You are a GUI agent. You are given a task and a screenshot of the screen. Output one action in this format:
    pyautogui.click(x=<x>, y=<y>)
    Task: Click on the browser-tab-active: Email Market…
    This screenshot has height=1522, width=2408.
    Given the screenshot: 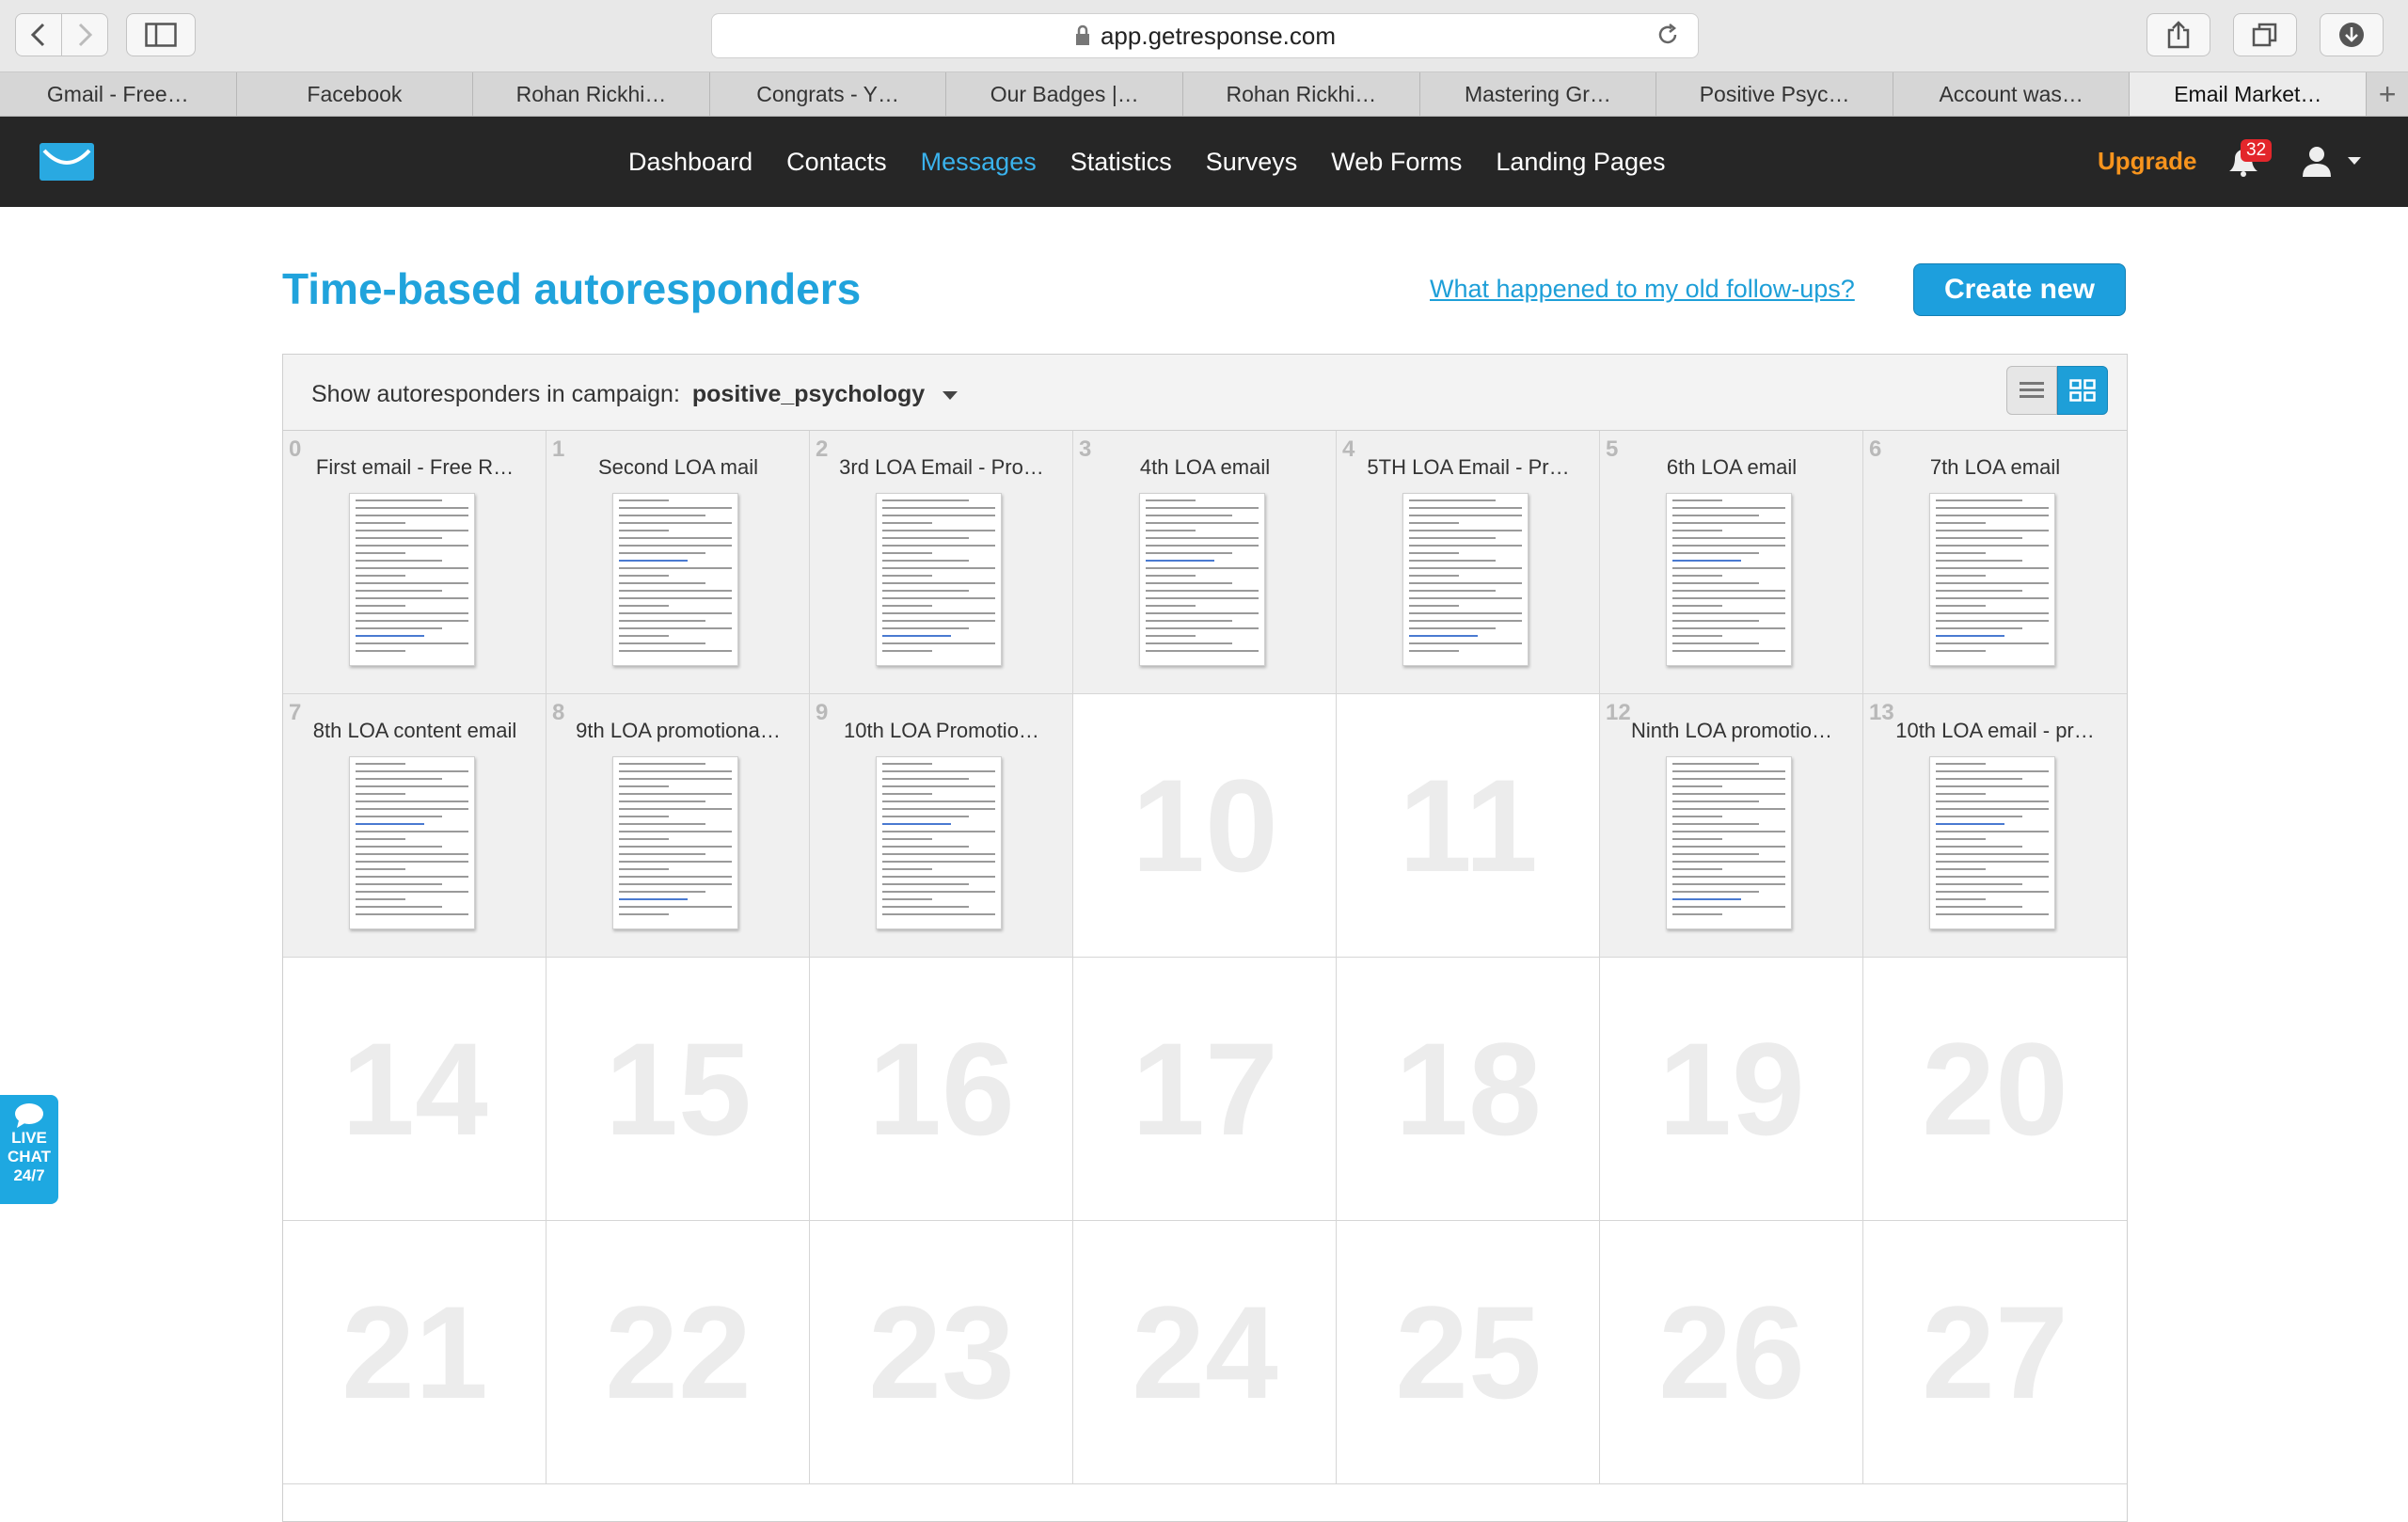 What is the action you would take?
    pyautogui.click(x=2249, y=94)
    